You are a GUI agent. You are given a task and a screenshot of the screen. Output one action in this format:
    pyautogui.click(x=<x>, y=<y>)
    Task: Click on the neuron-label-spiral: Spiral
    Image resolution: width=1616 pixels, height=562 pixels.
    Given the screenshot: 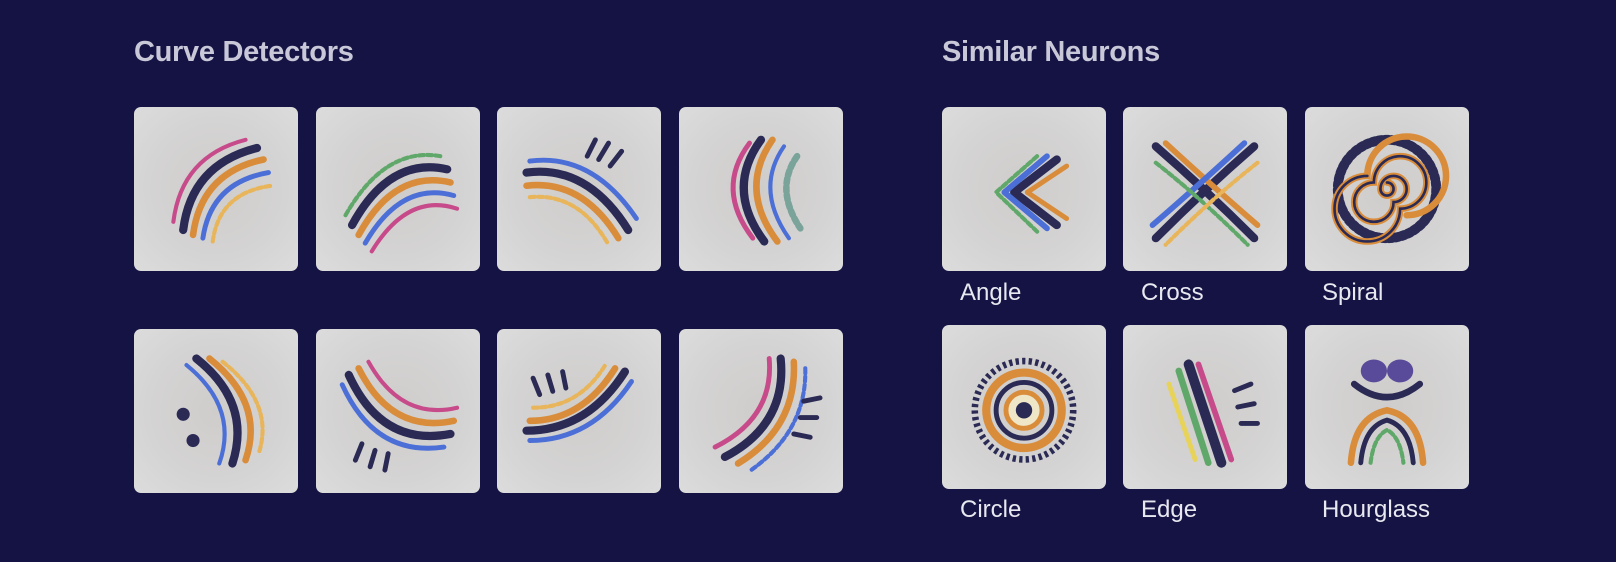 What is the action you would take?
    pyautogui.click(x=1353, y=292)
    